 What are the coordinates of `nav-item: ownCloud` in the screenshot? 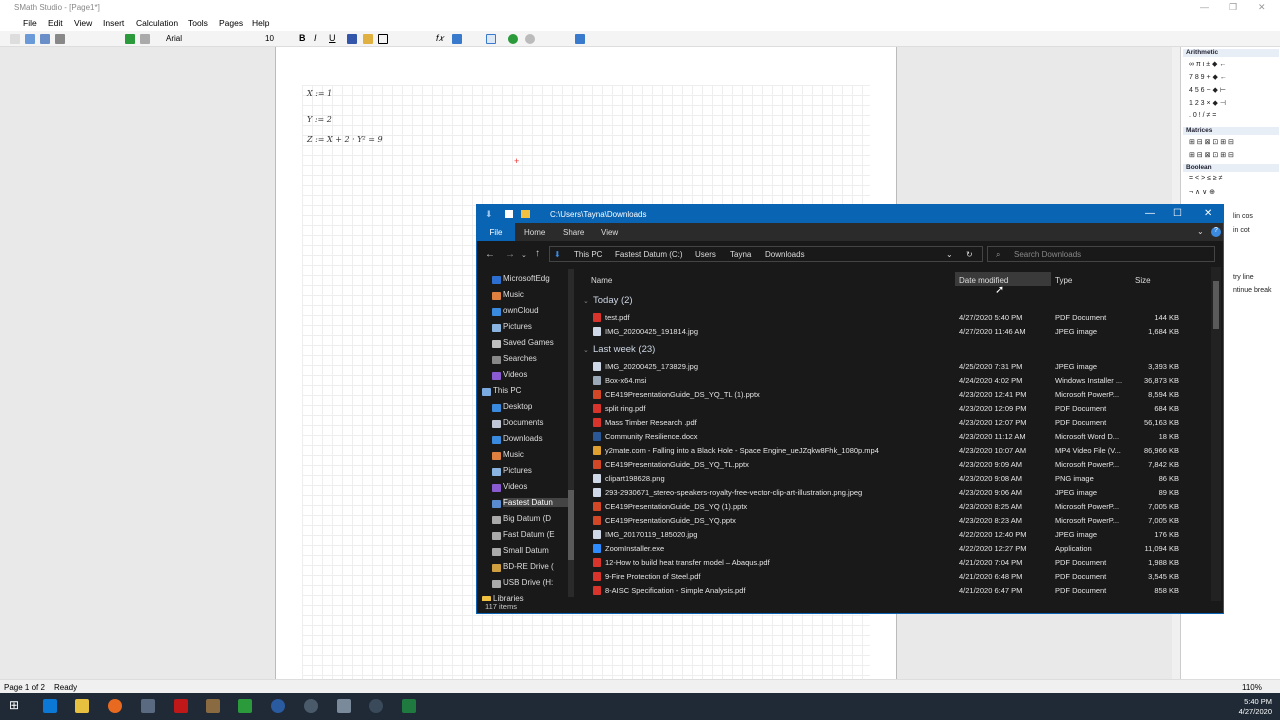 It's located at (537, 310).